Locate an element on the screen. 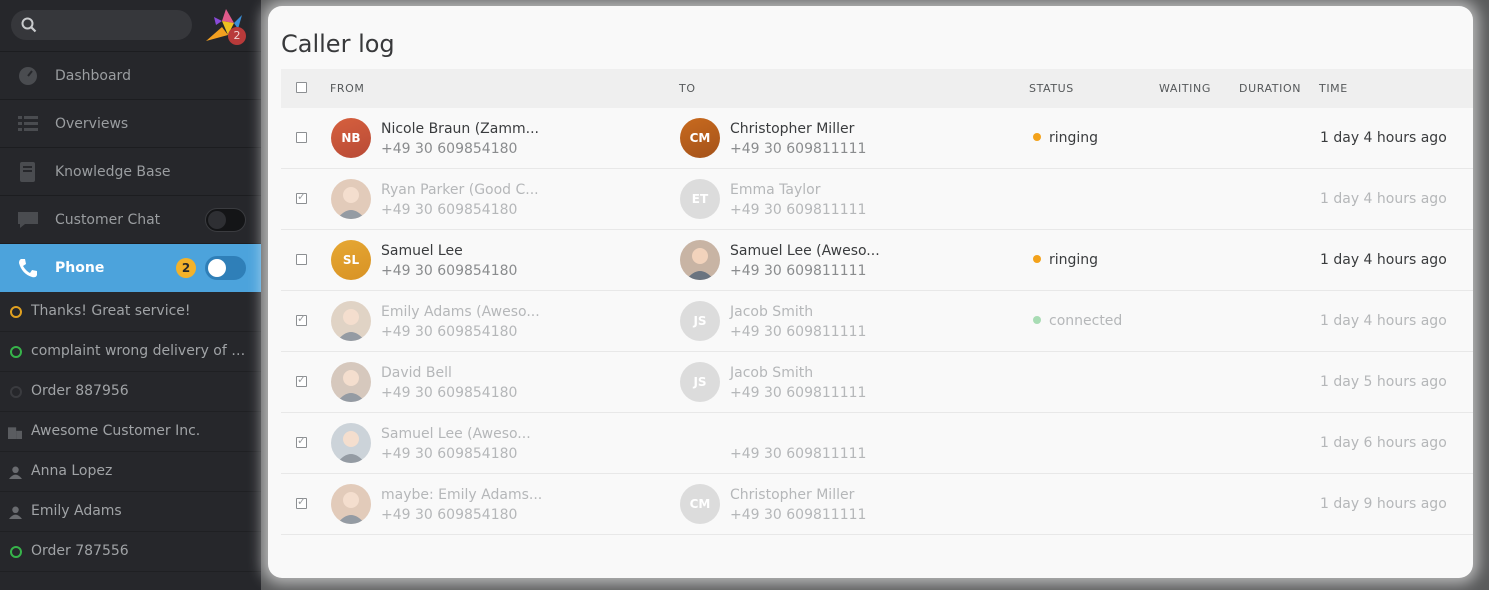 The image size is (1489, 590). from-name: David Bell is located at coordinates (416, 373).